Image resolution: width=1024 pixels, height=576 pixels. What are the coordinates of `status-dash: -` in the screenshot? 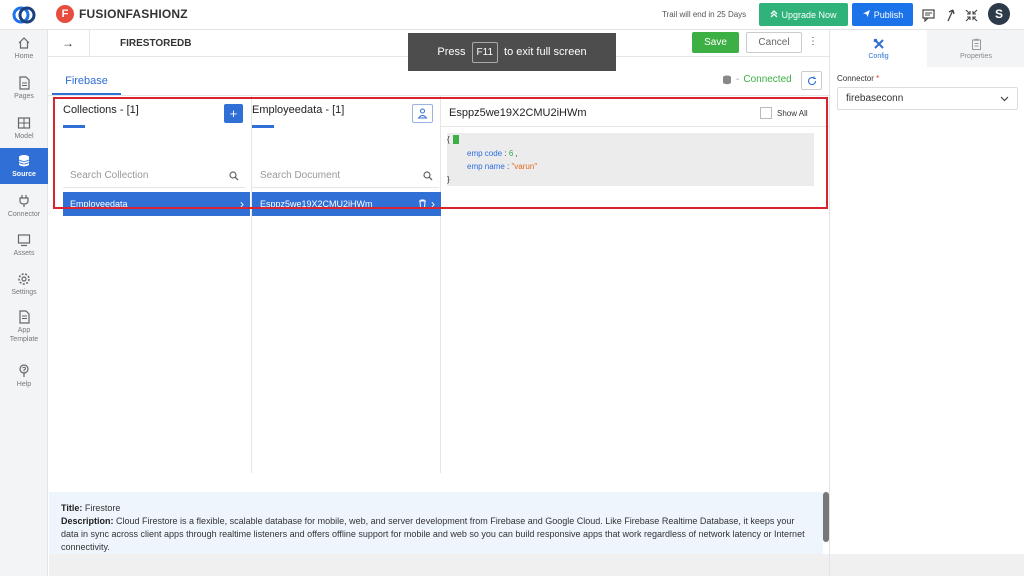 It's located at (738, 79).